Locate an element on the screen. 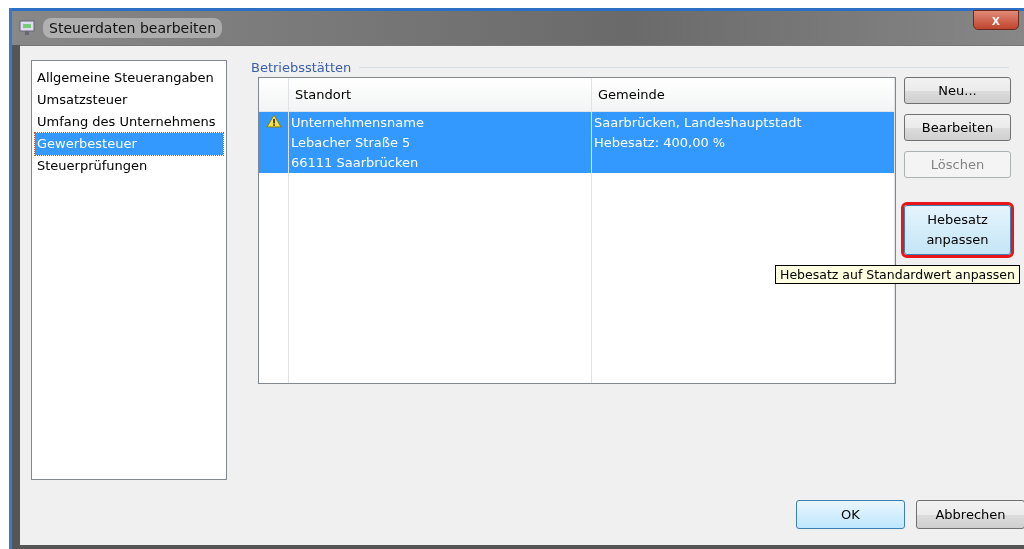  table-cell-text: Unternehmensname is located at coordinates (358, 123).